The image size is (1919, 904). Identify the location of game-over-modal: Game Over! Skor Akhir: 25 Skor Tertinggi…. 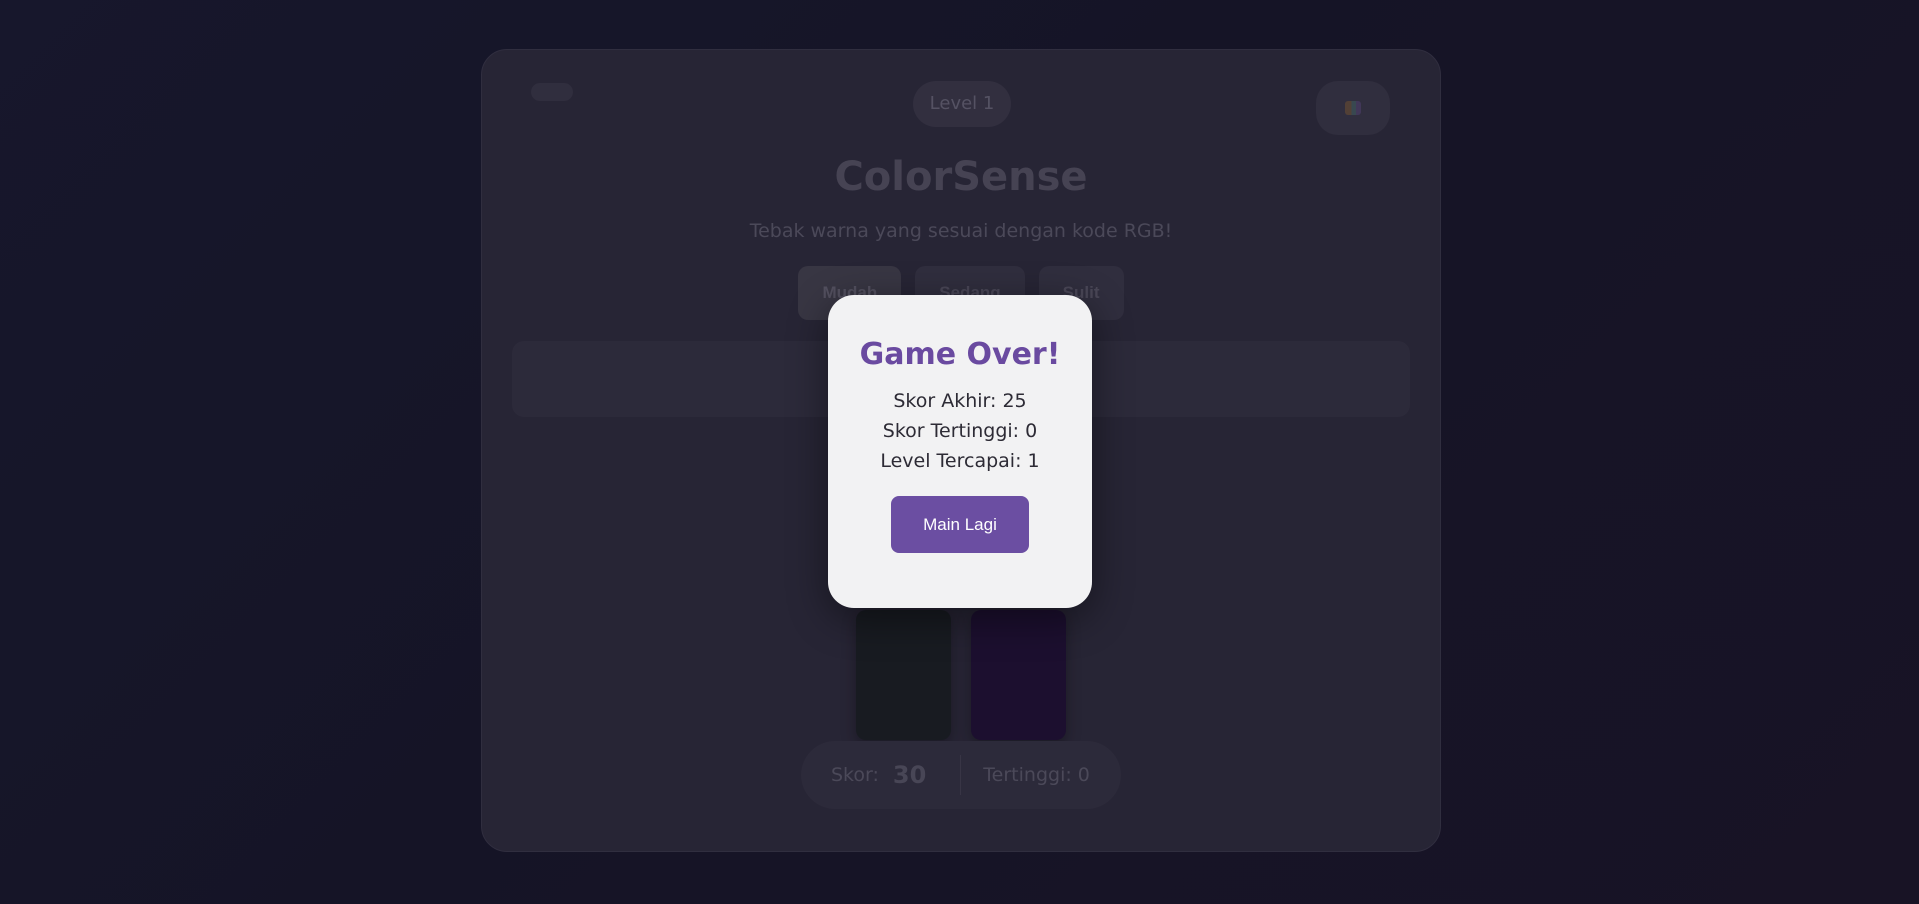
(960, 451).